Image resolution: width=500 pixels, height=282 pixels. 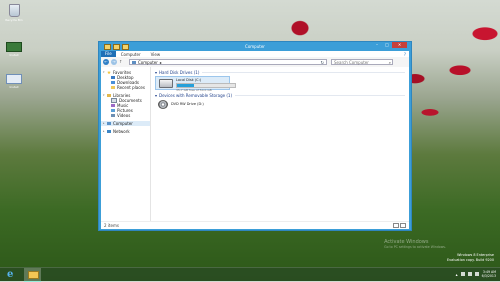 I want to click on folder-icon, so click(x=33, y=275).